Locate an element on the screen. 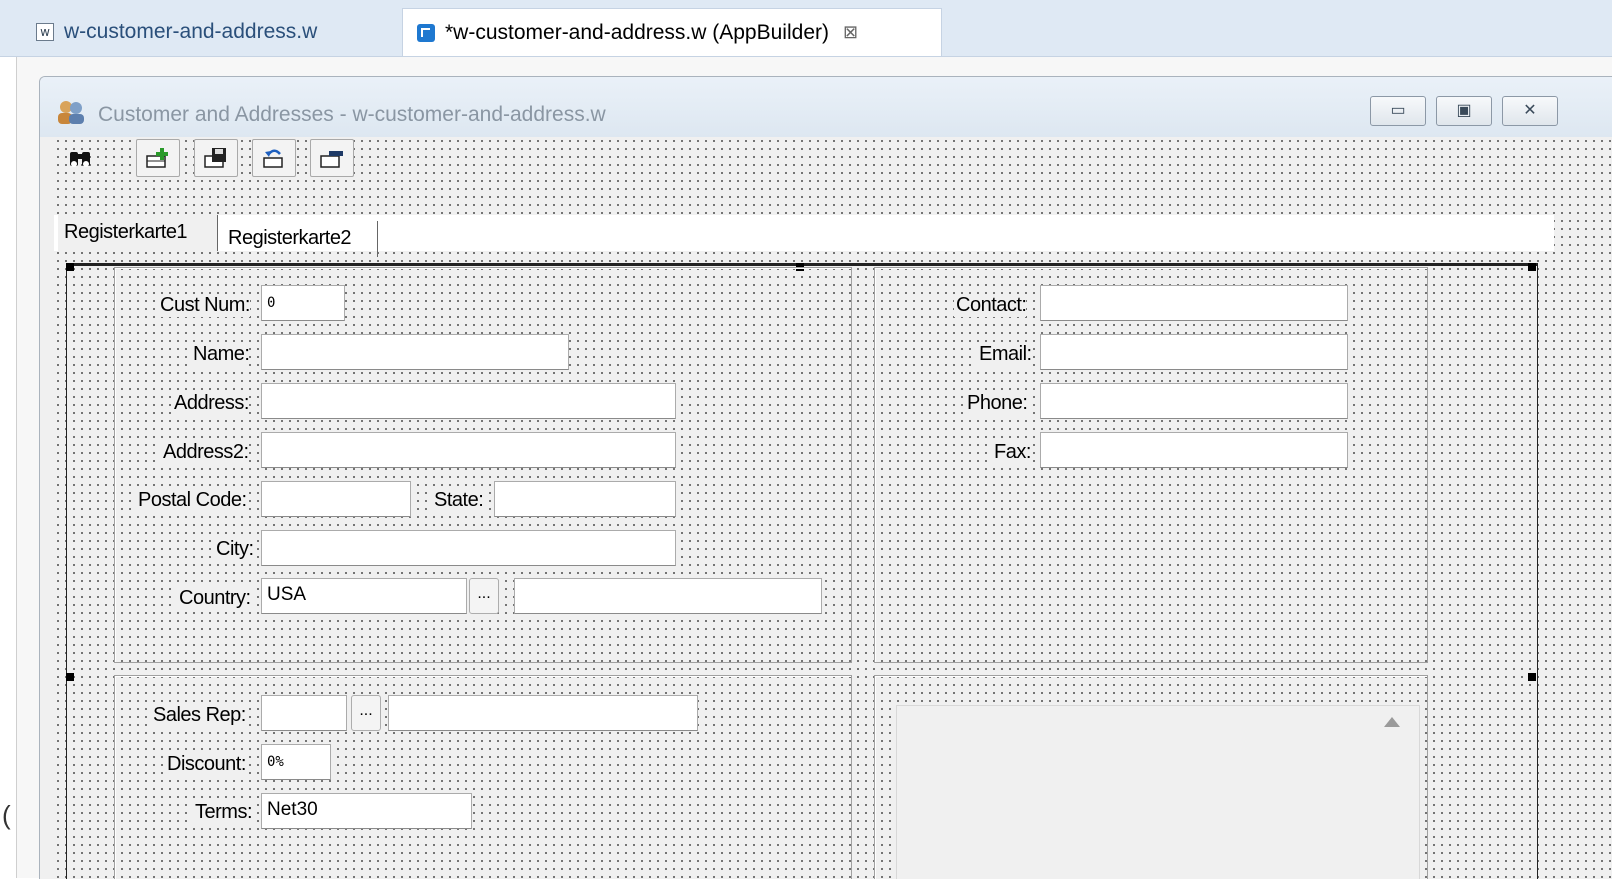 The width and height of the screenshot is (1612, 879). phone-label: Phone: is located at coordinates (996, 403).